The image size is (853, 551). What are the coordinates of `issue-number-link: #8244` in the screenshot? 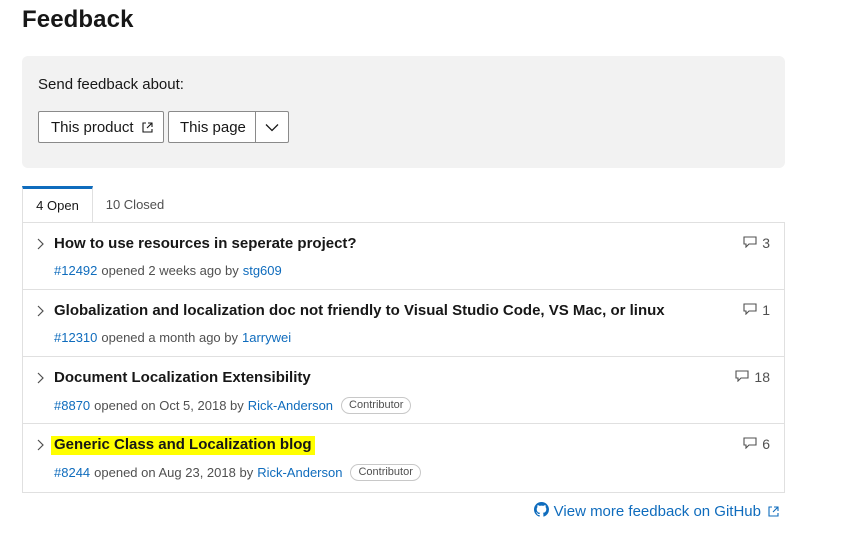 It's located at (72, 472).